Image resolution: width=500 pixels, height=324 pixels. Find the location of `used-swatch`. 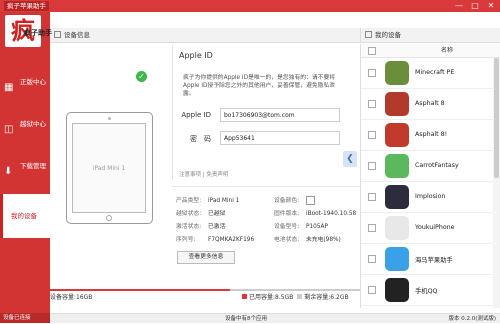

used-swatch is located at coordinates (244, 296).